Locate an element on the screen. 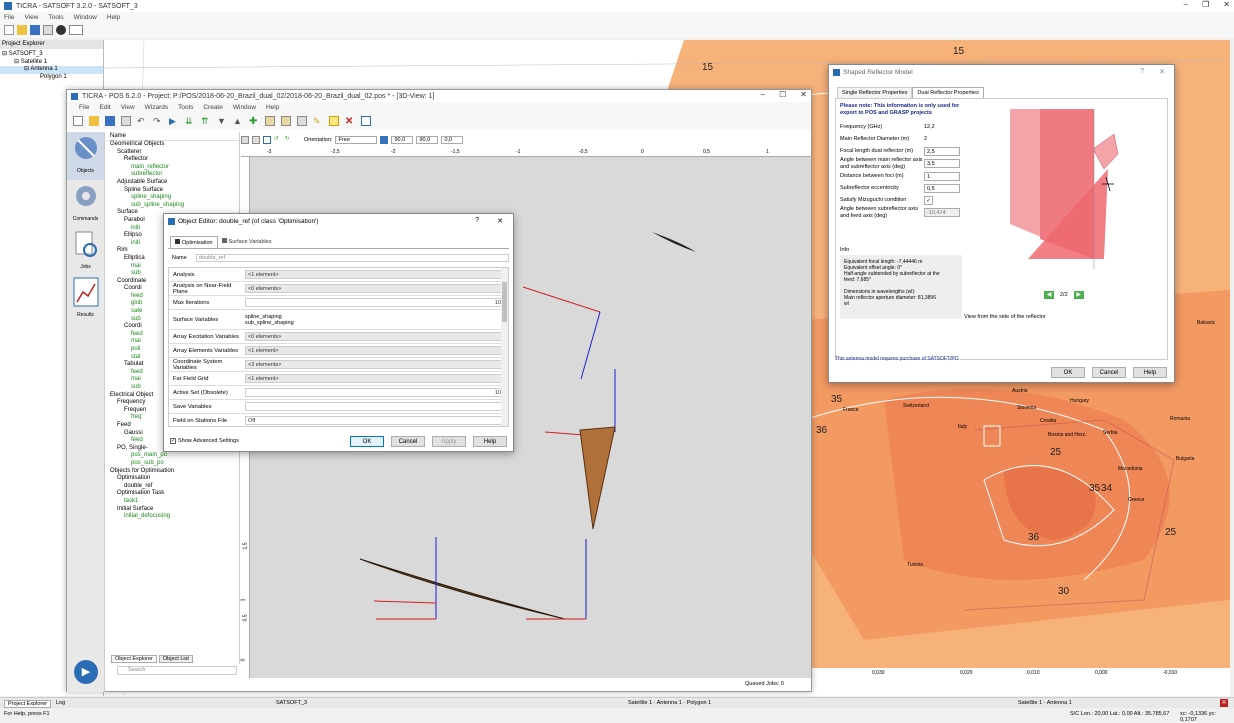  tree-node: main_reflector is located at coordinates (172, 168).